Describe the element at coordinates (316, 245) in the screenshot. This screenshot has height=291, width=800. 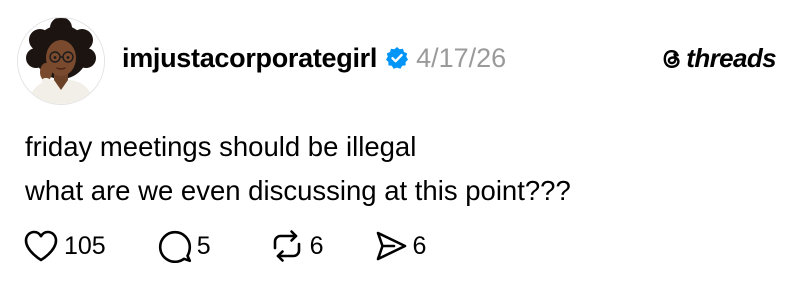
I see `repost-count: 6` at that location.